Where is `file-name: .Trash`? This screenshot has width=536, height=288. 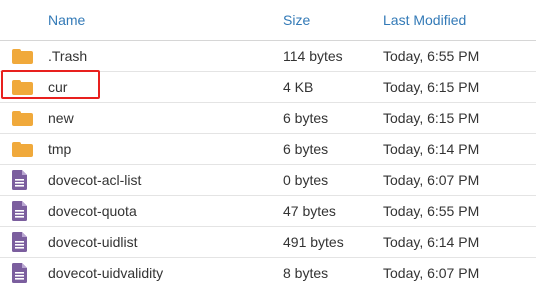 file-name: .Trash is located at coordinates (67, 56).